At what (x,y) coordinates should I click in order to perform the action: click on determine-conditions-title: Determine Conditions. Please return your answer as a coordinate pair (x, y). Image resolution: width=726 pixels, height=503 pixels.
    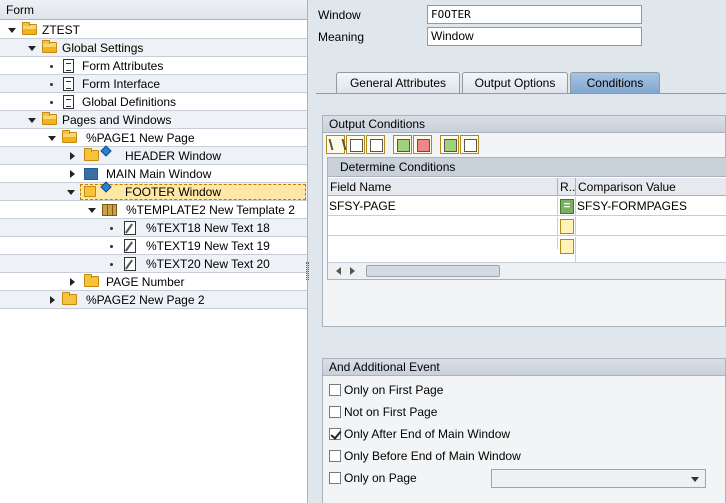
    Looking at the image, I should click on (527, 167).